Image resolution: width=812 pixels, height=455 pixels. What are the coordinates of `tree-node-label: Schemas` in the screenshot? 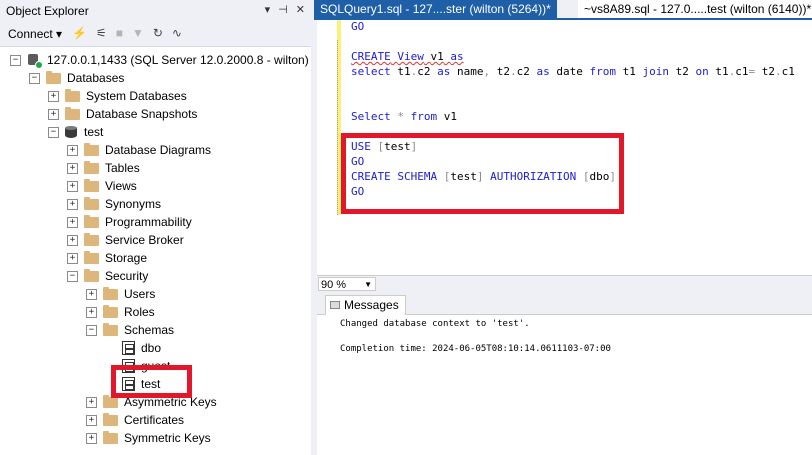 It's located at (149, 330).